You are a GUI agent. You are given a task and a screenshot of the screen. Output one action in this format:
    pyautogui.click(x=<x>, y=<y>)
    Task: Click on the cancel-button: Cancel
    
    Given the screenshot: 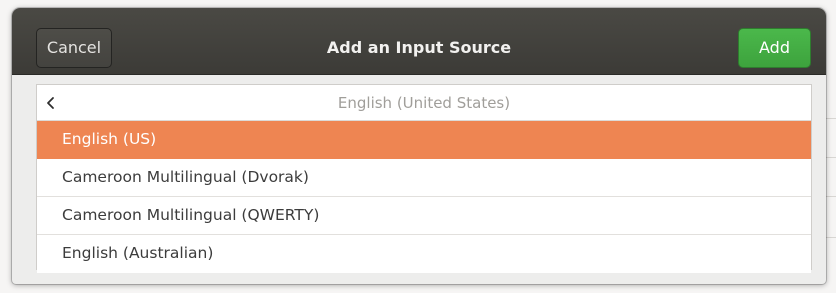 What is the action you would take?
    pyautogui.click(x=74, y=48)
    